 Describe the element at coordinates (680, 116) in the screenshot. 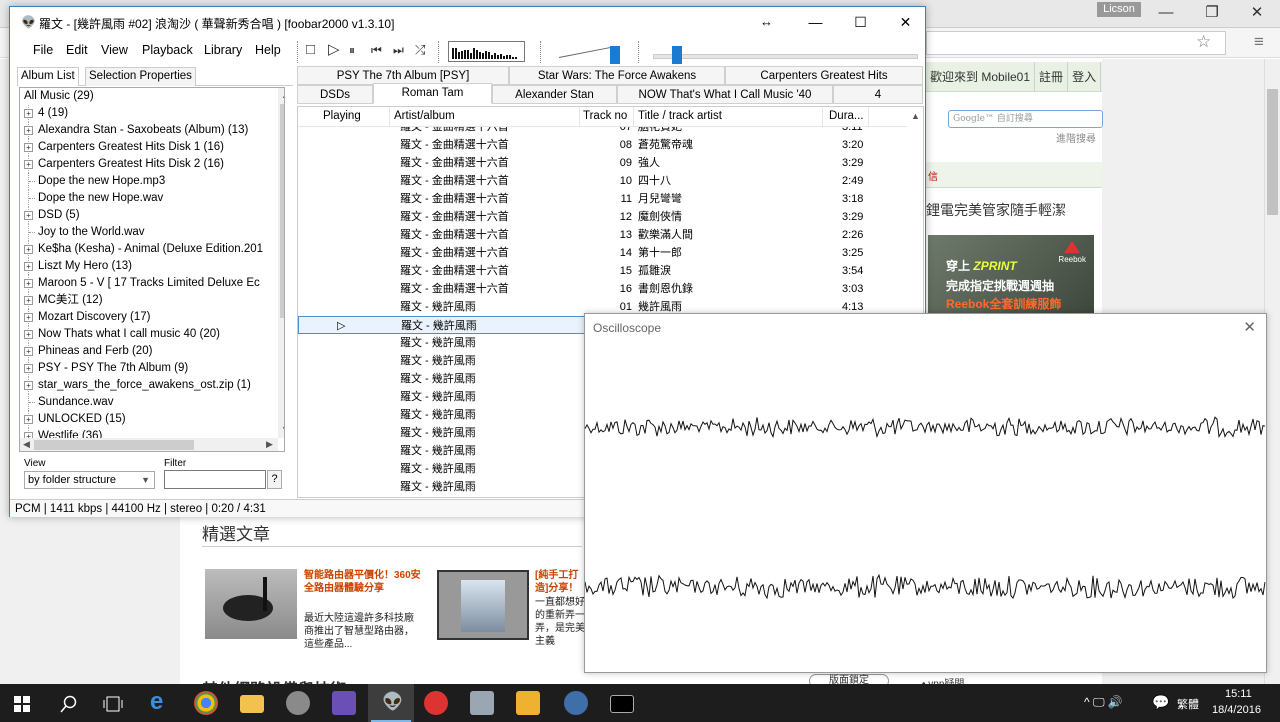

I see `col-title: Title / track artist` at that location.